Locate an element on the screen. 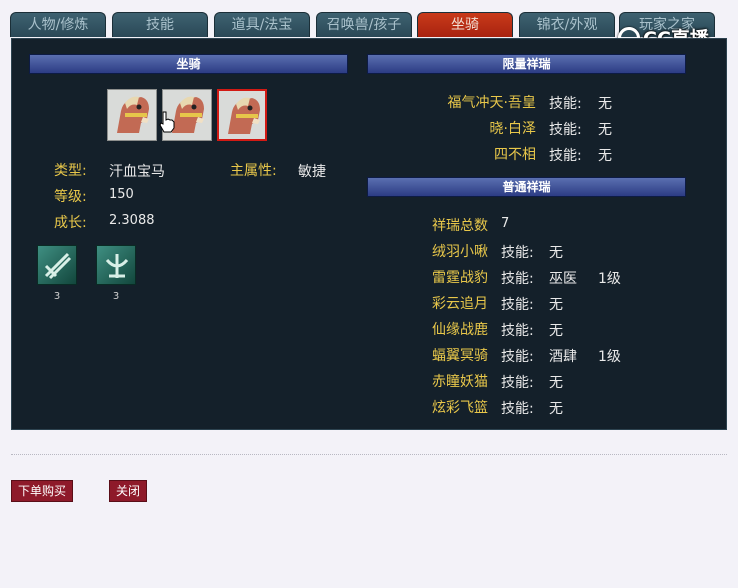 This screenshot has width=738, height=588. type-value: 汗血宝马 is located at coordinates (137, 172).